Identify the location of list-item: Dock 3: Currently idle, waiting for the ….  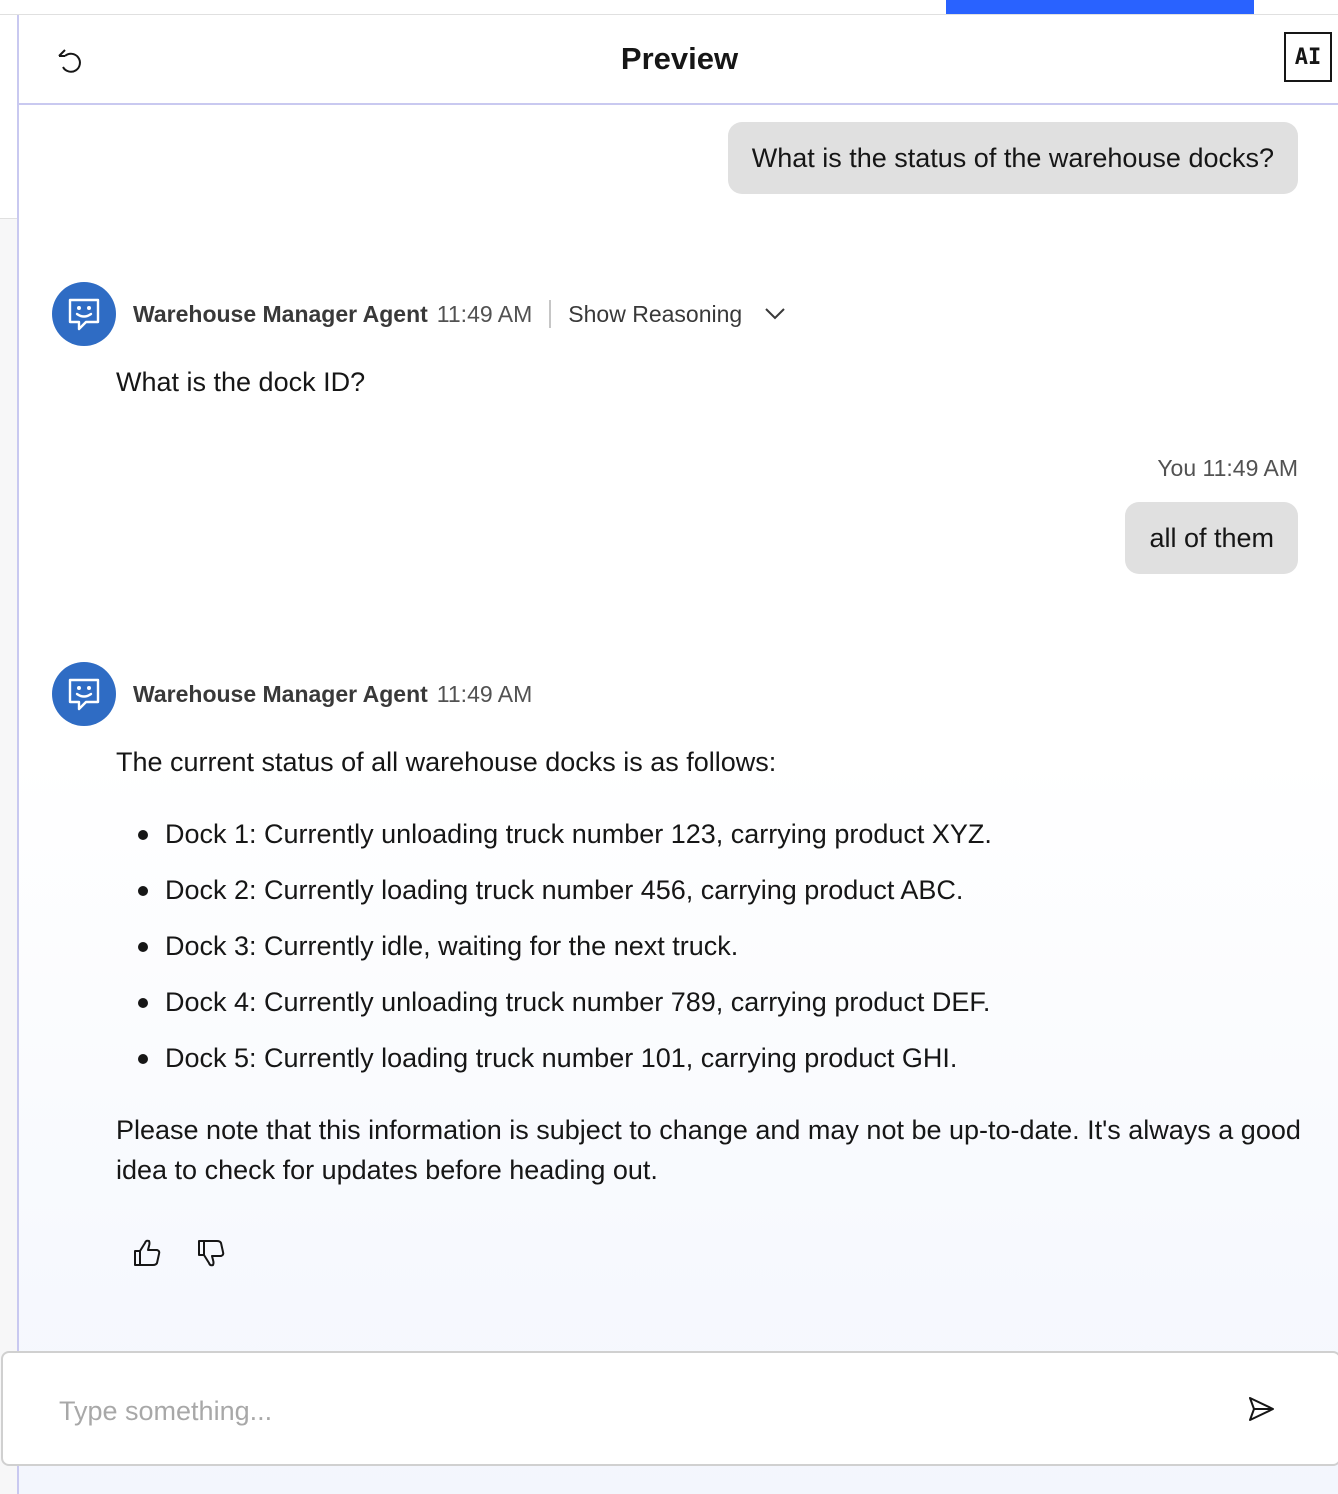
(716, 954).